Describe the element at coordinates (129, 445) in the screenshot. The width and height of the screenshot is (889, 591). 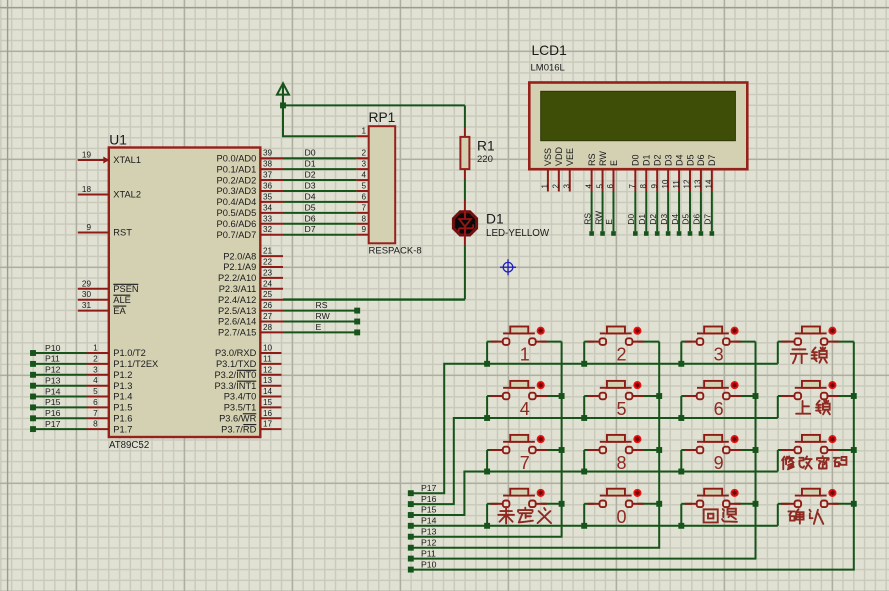
I see `svg-text: AT89C52` at that location.